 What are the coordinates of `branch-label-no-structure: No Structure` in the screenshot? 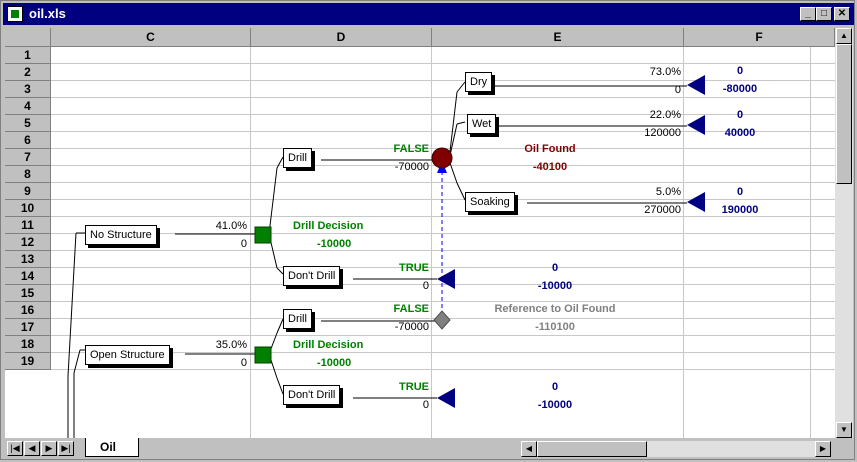 It's located at (121, 235).